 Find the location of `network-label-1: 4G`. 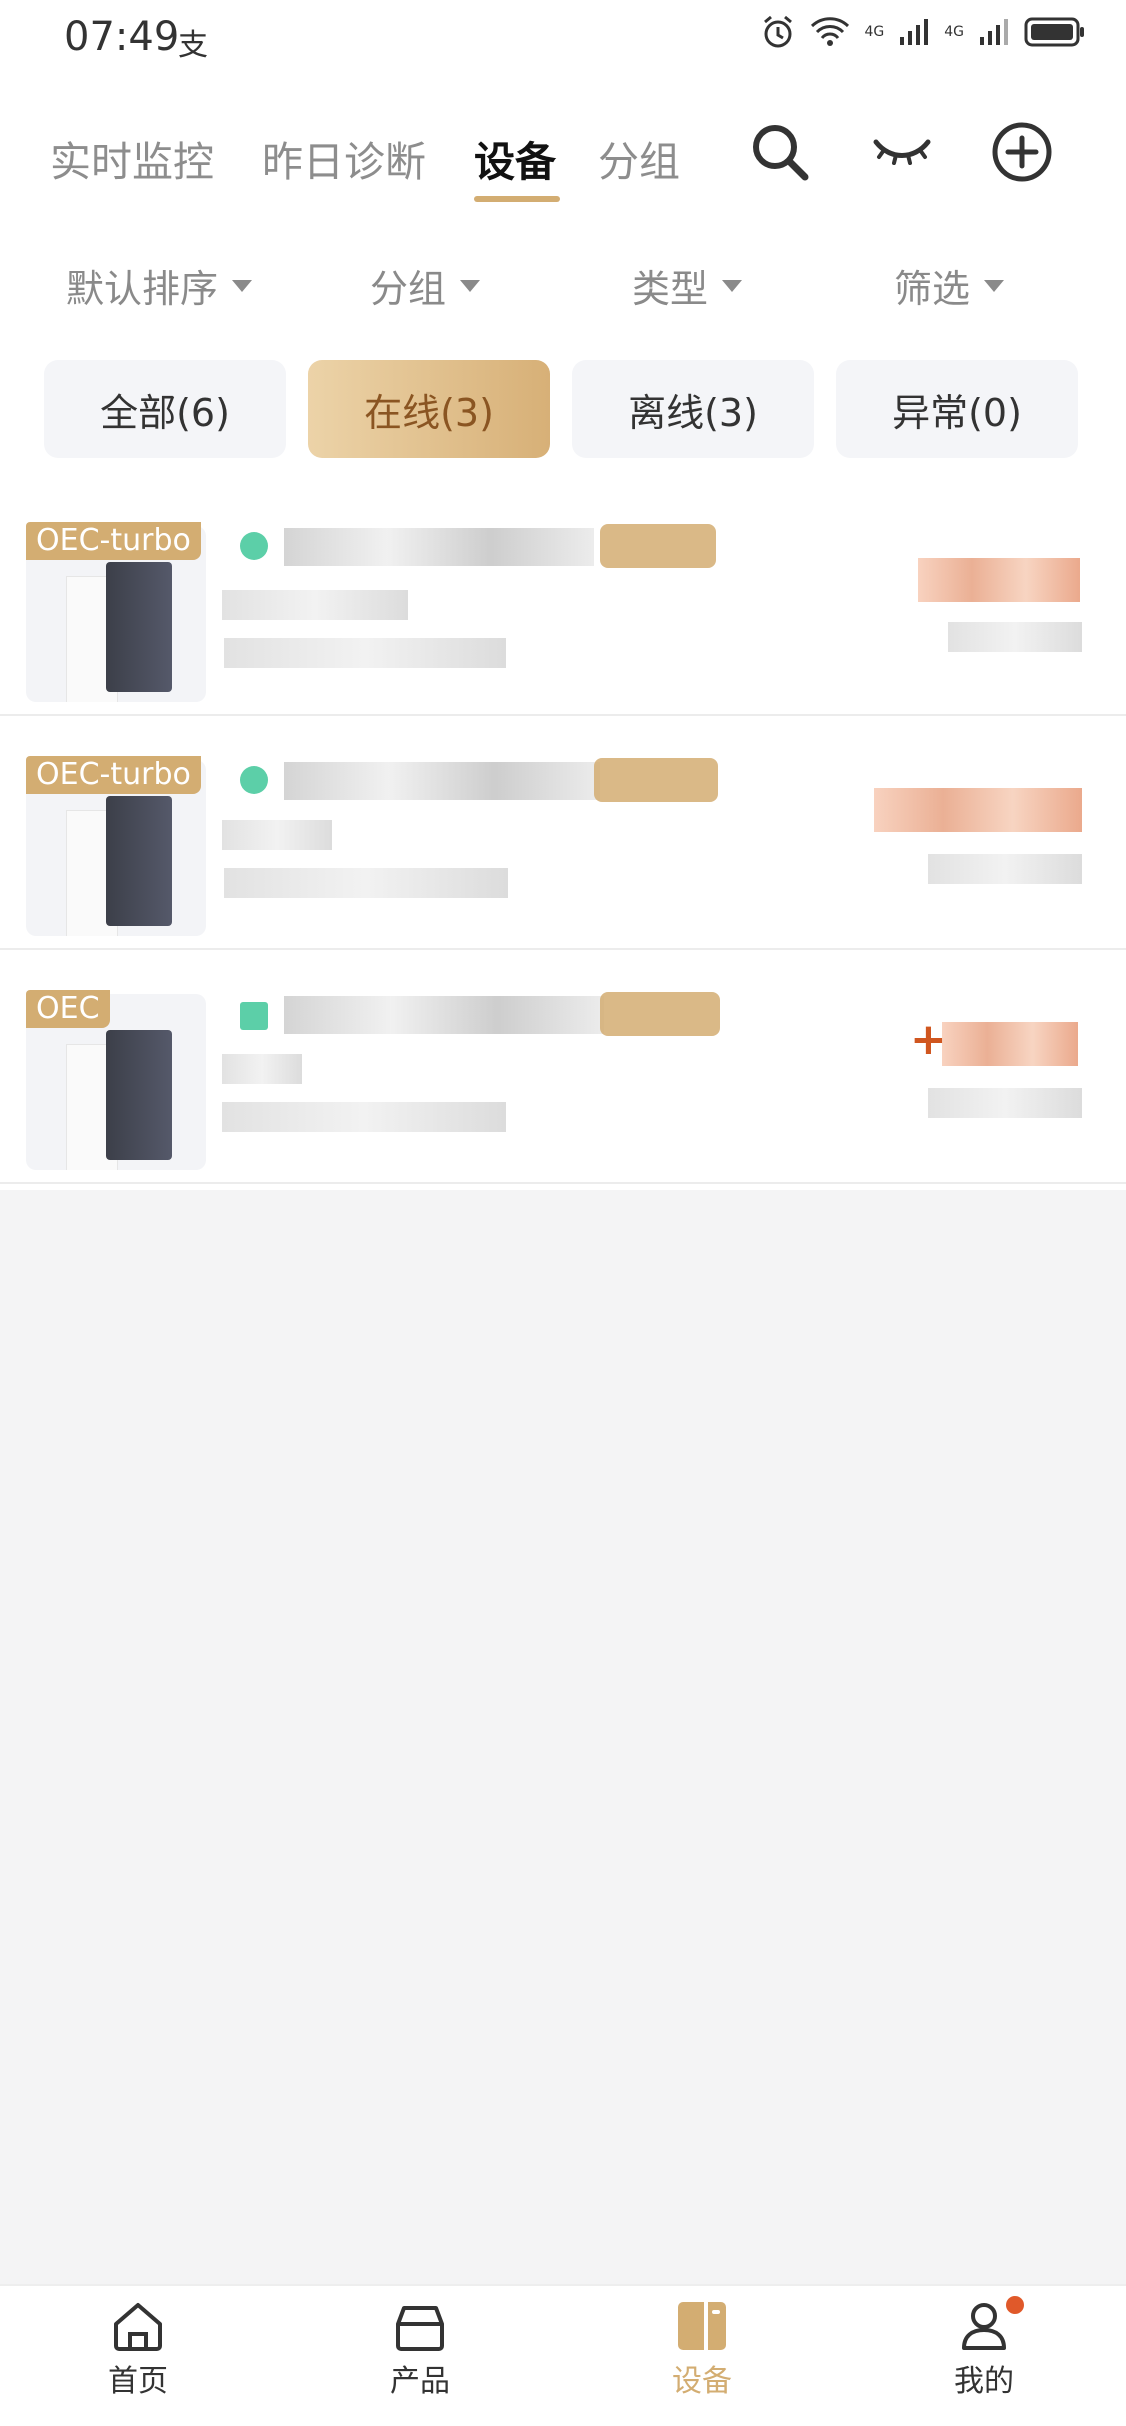

network-label-1: 4G is located at coordinates (874, 32).